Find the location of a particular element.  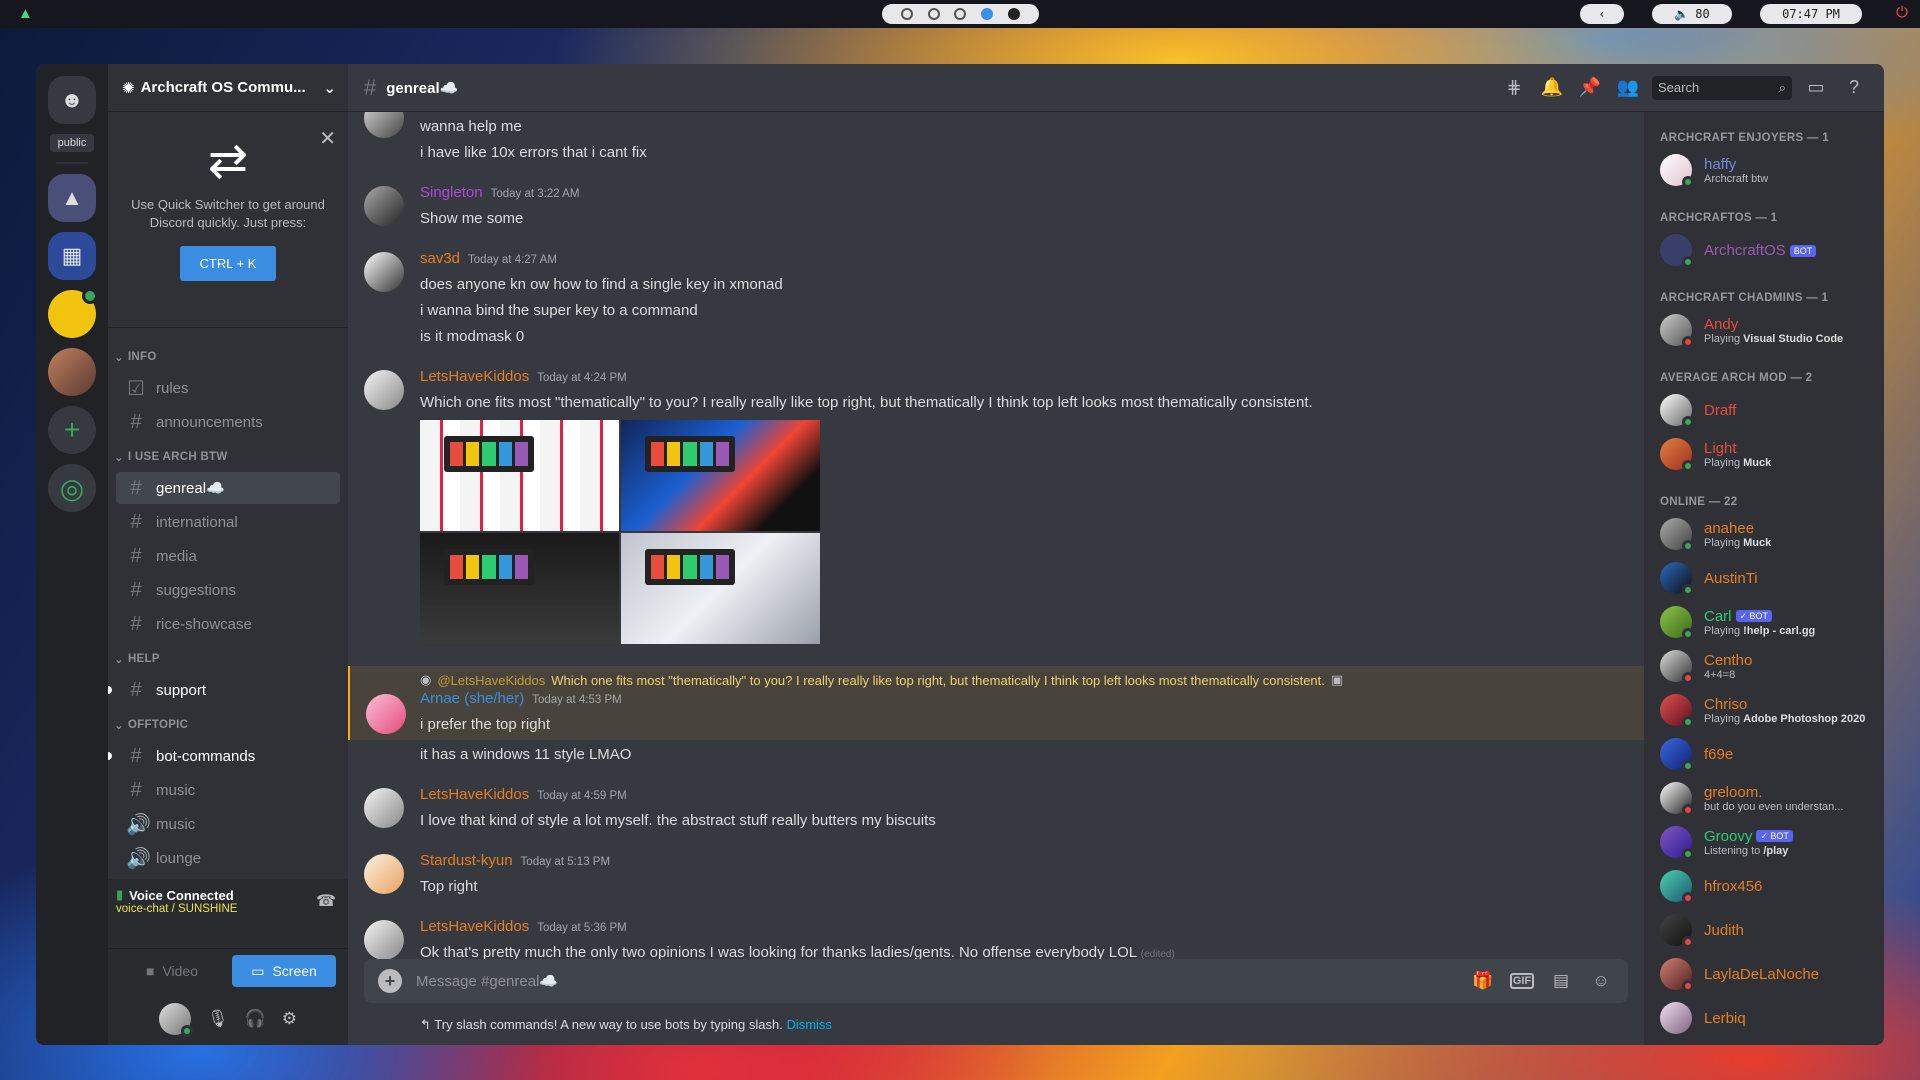

status-online-icon is located at coordinates (1688, 182).